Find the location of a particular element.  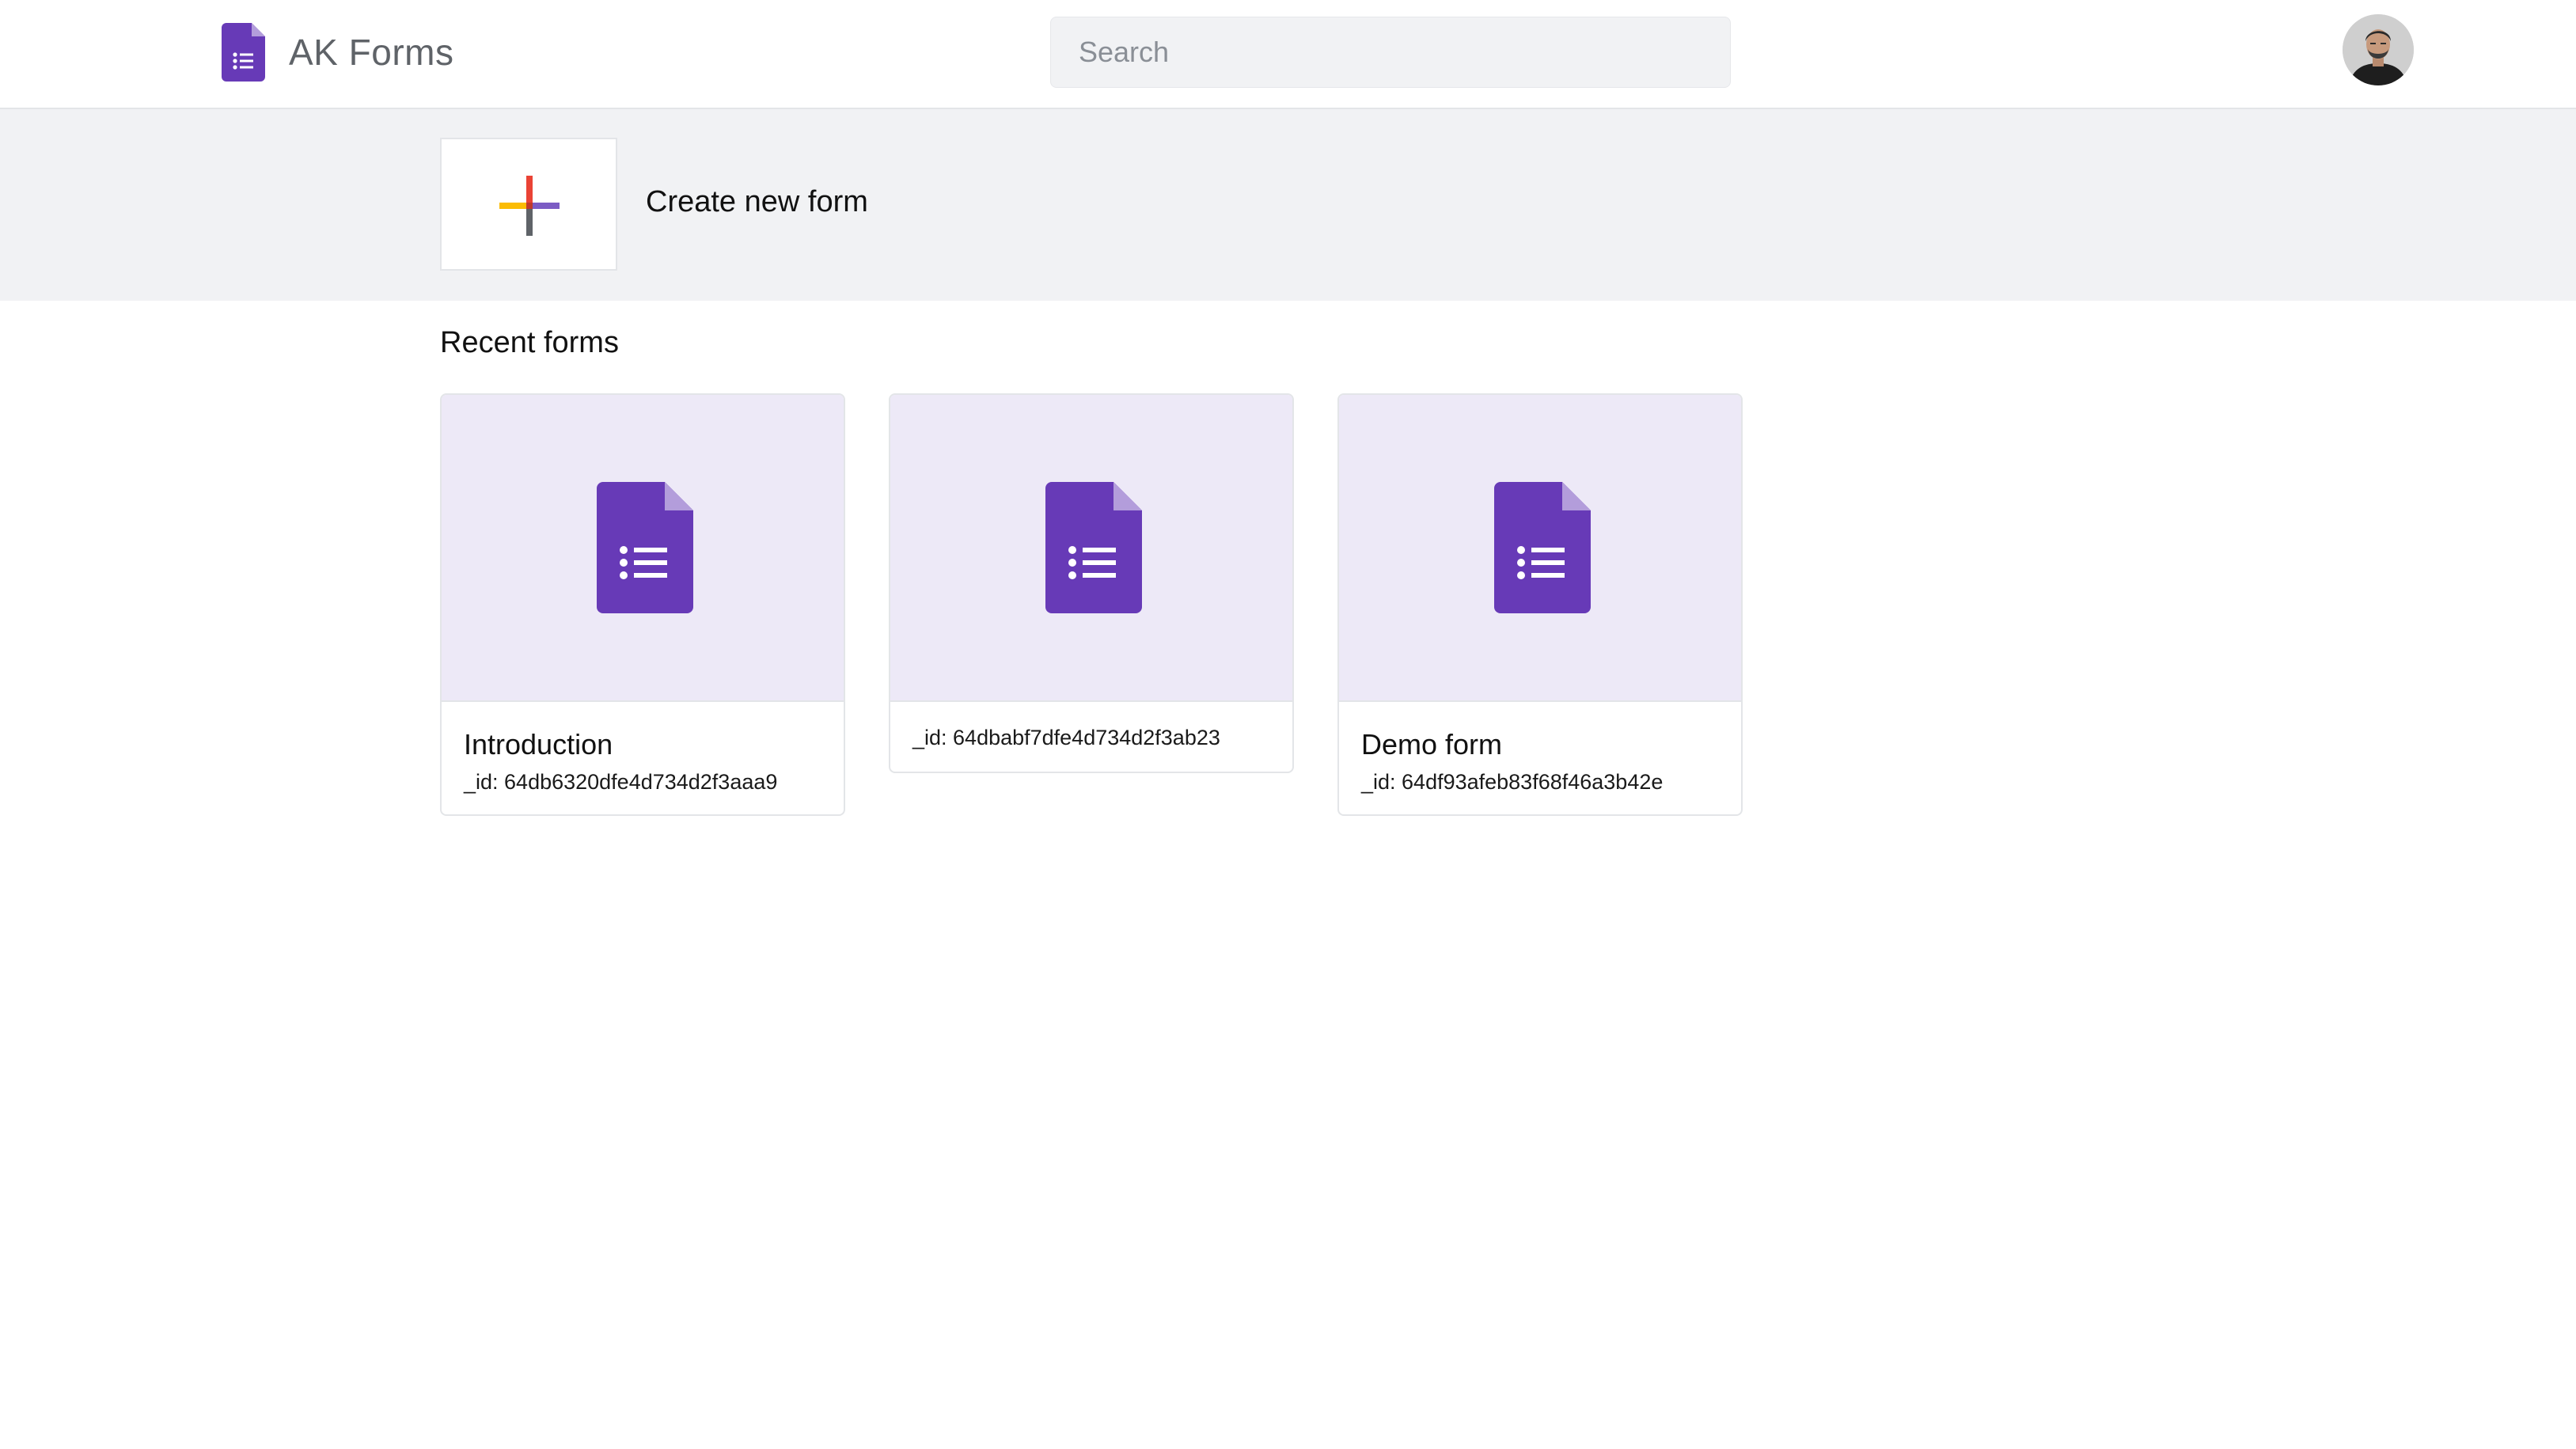

search-input is located at coordinates (1390, 52).